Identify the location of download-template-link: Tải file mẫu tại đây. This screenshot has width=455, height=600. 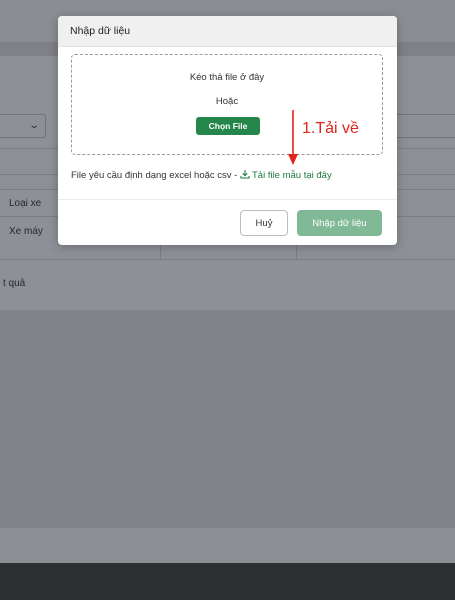
(286, 175).